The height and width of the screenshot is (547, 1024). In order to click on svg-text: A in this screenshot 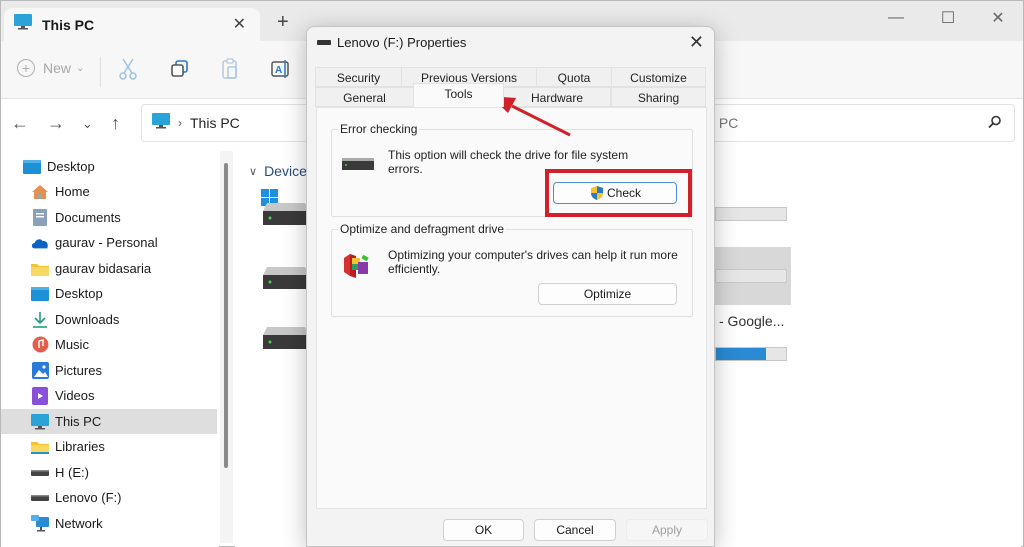, I will do `click(278, 70)`.